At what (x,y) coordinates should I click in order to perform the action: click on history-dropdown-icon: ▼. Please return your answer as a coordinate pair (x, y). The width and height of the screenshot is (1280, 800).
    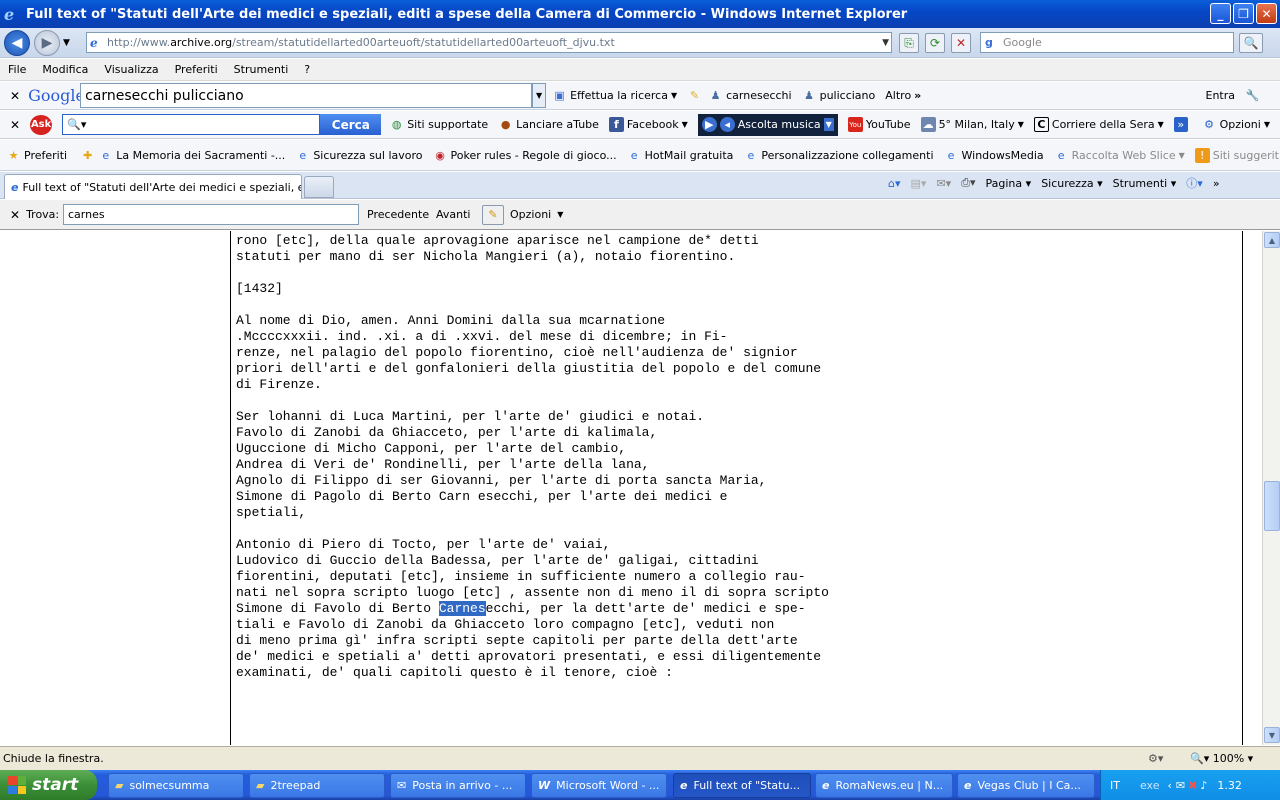
    Looking at the image, I should click on (66, 43).